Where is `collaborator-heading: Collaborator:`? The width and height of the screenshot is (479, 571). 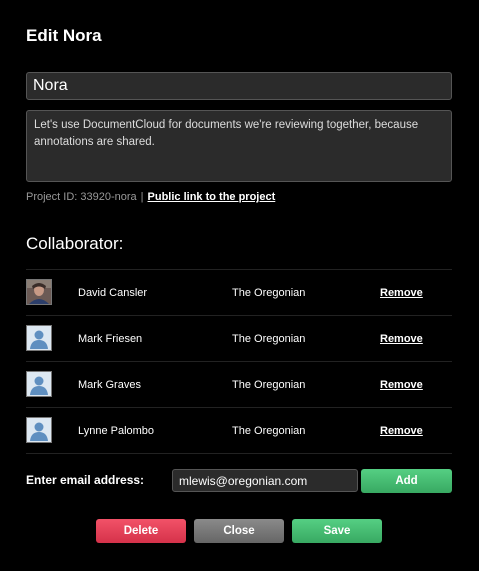
collaborator-heading: Collaborator: is located at coordinates (75, 243).